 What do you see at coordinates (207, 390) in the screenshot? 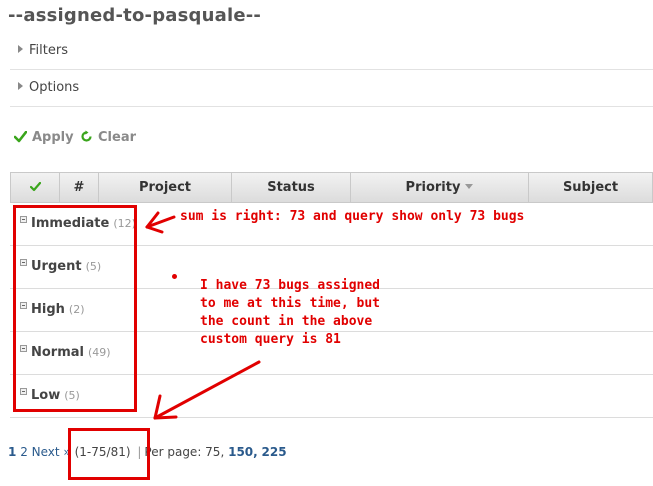
I see `arrow-to-count` at bounding box center [207, 390].